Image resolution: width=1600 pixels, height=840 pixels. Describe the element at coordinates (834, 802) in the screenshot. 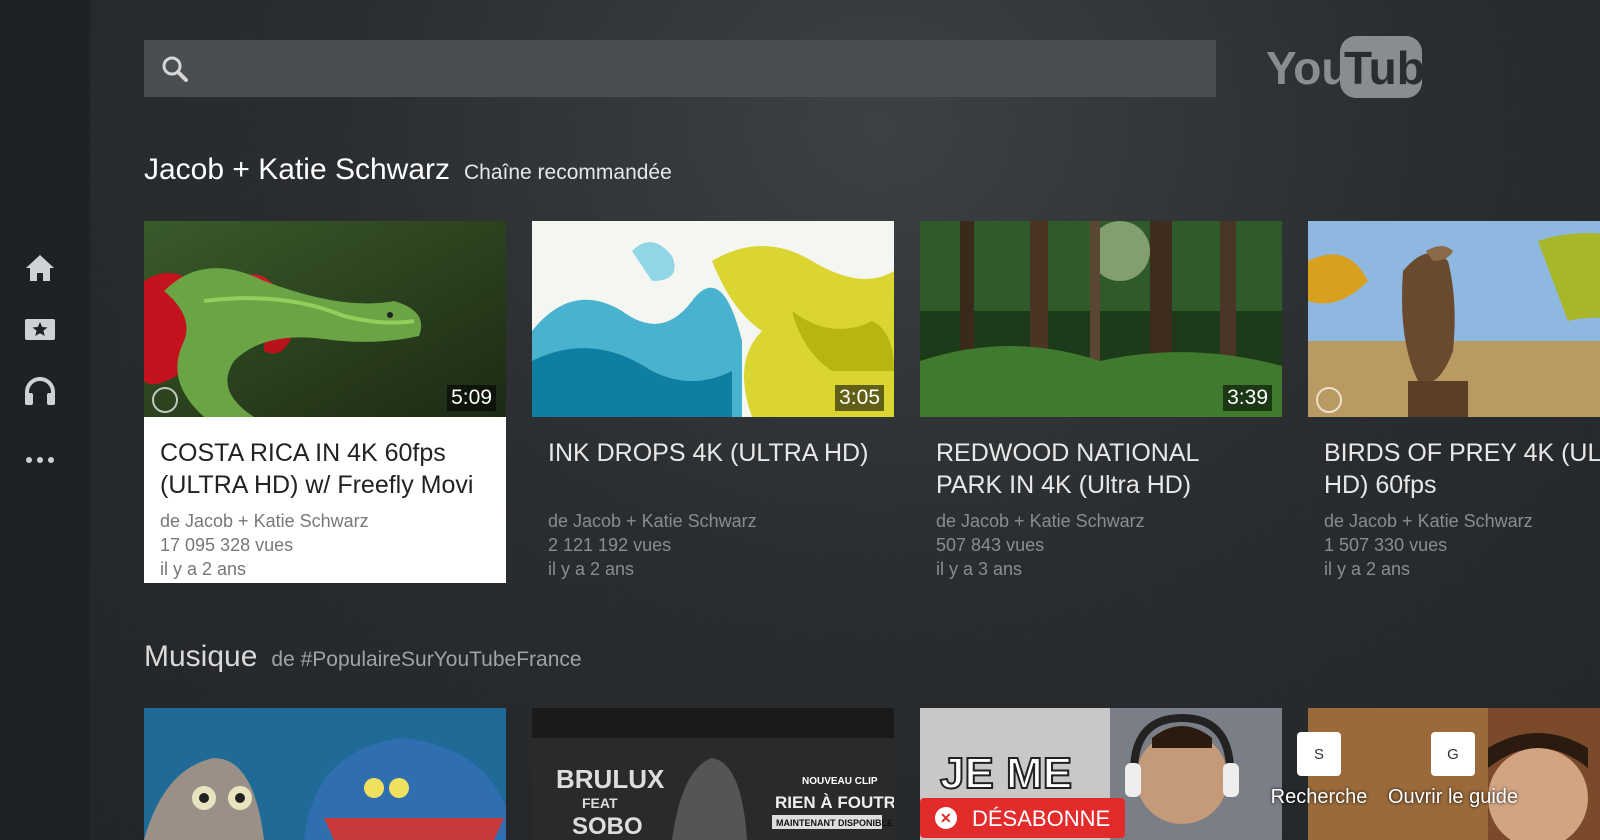

I see `svg-text: RIEN À FOUTRE` at that location.